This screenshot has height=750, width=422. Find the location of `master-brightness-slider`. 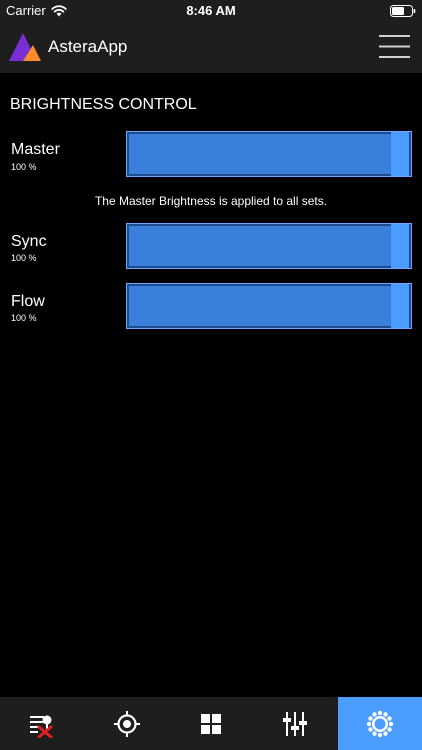

master-brightness-slider is located at coordinates (269, 154).